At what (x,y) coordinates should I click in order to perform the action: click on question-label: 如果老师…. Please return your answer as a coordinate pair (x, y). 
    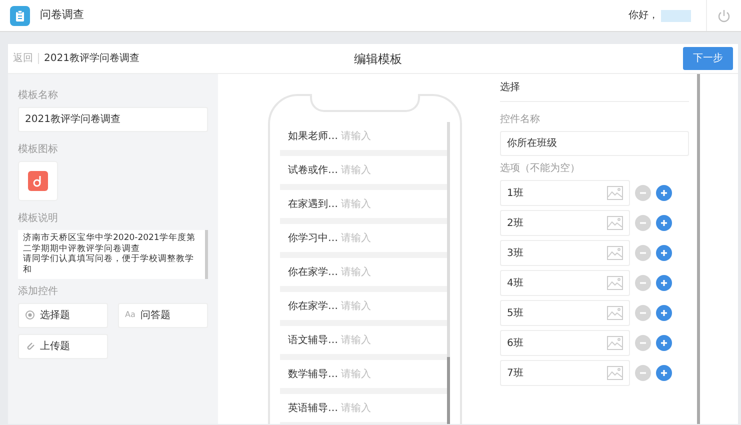
    Looking at the image, I should click on (313, 137).